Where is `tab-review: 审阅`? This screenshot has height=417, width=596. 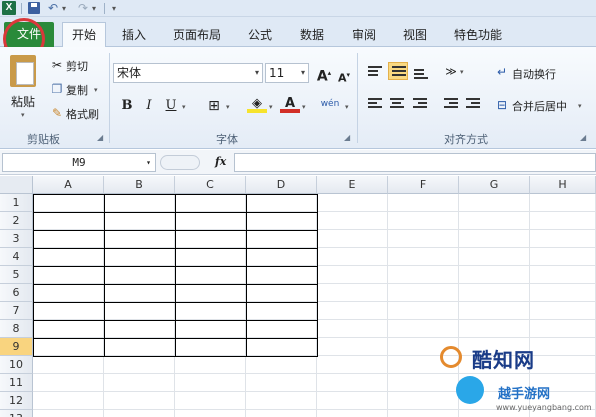
tab-review: 审阅 is located at coordinates (364, 34).